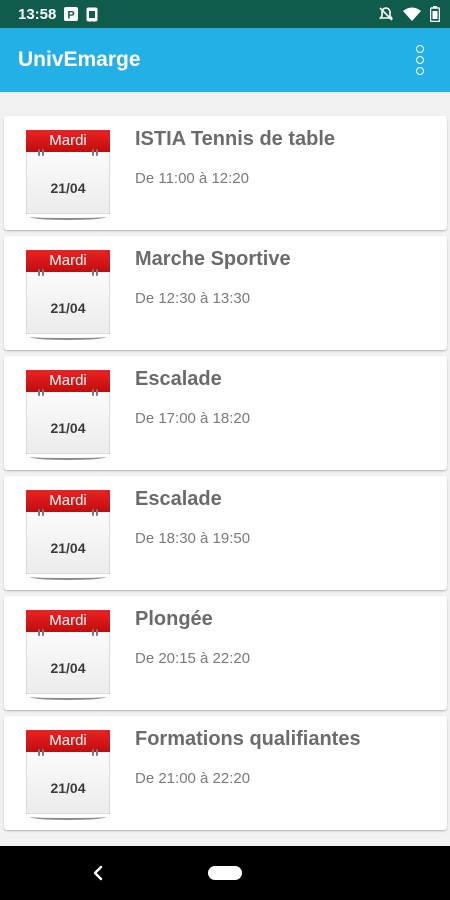  I want to click on event-time: De 20:15 à 22:20, so click(193, 658).